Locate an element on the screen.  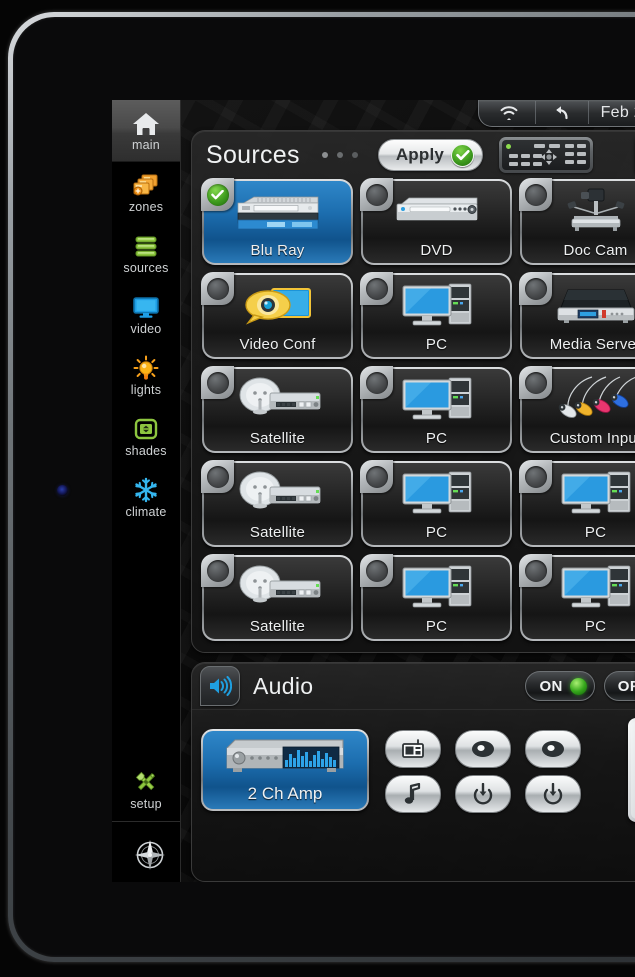
remote-control-tall-icon is located at coordinates (631, 770).